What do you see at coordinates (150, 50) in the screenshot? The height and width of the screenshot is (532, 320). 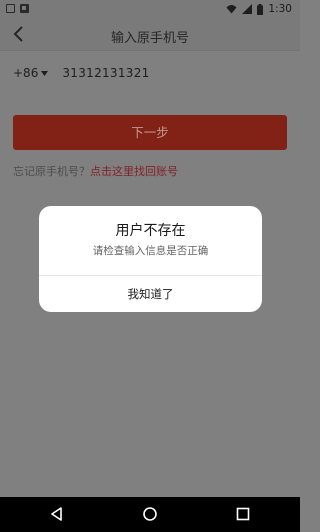 I see `header-divider` at bounding box center [150, 50].